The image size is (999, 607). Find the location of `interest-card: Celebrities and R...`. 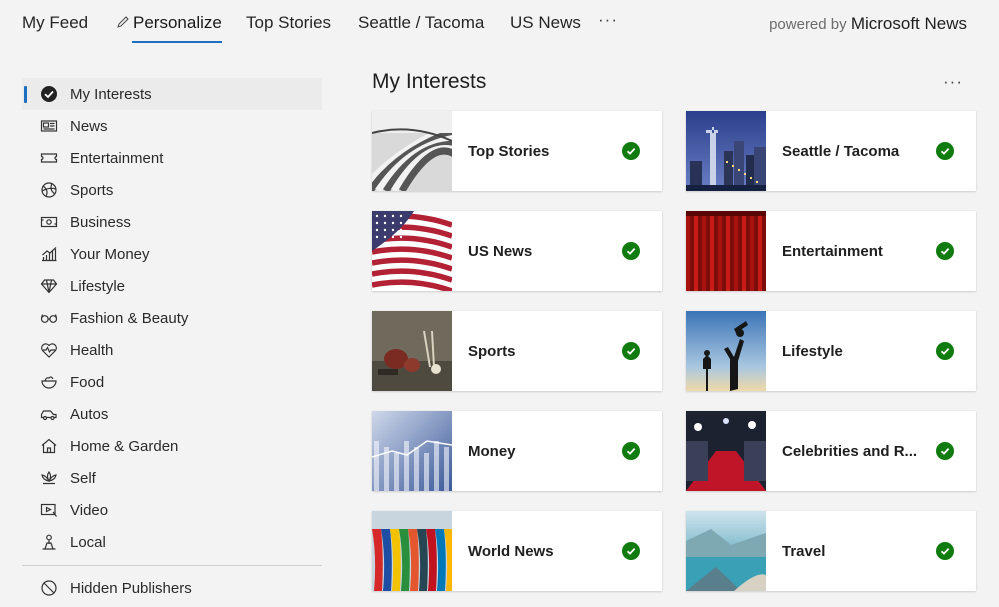

interest-card: Celebrities and R... is located at coordinates (831, 451).